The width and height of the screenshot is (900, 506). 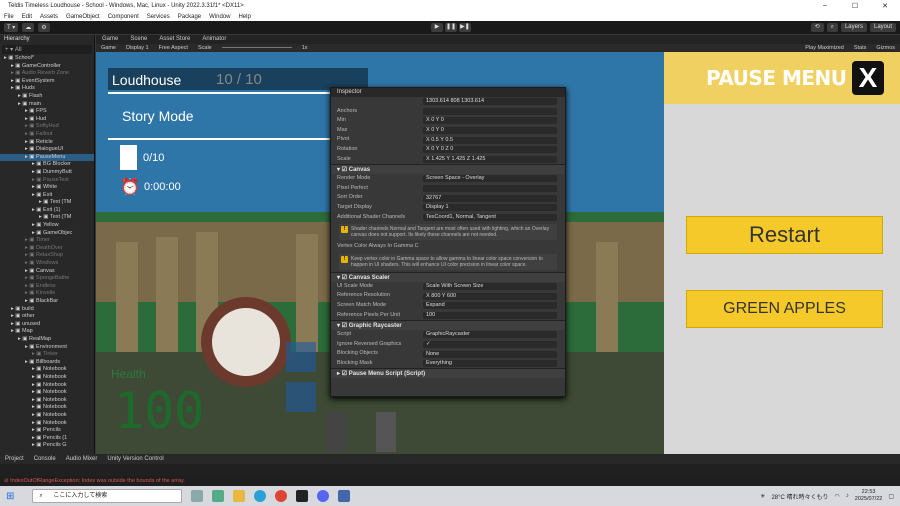 I want to click on canvas-scaler-header: ▾ ☑ Canvas Scaler, so click(x=448, y=276).